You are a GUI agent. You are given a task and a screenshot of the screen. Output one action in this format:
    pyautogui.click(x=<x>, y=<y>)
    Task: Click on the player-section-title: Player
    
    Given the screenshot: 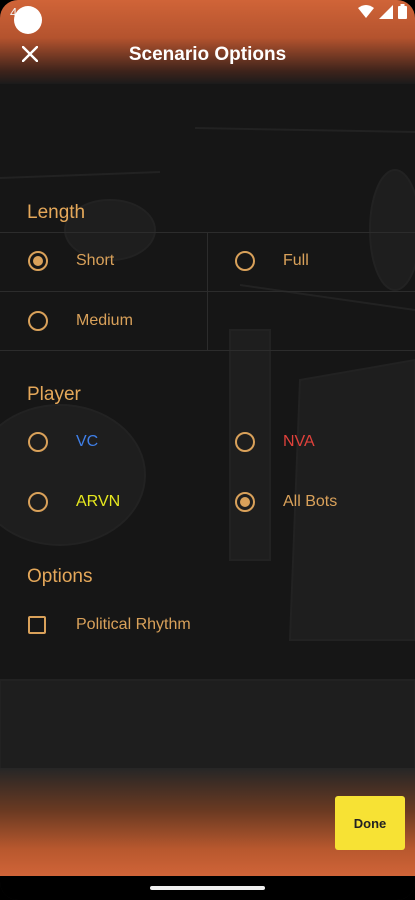 What is the action you would take?
    pyautogui.click(x=54, y=394)
    